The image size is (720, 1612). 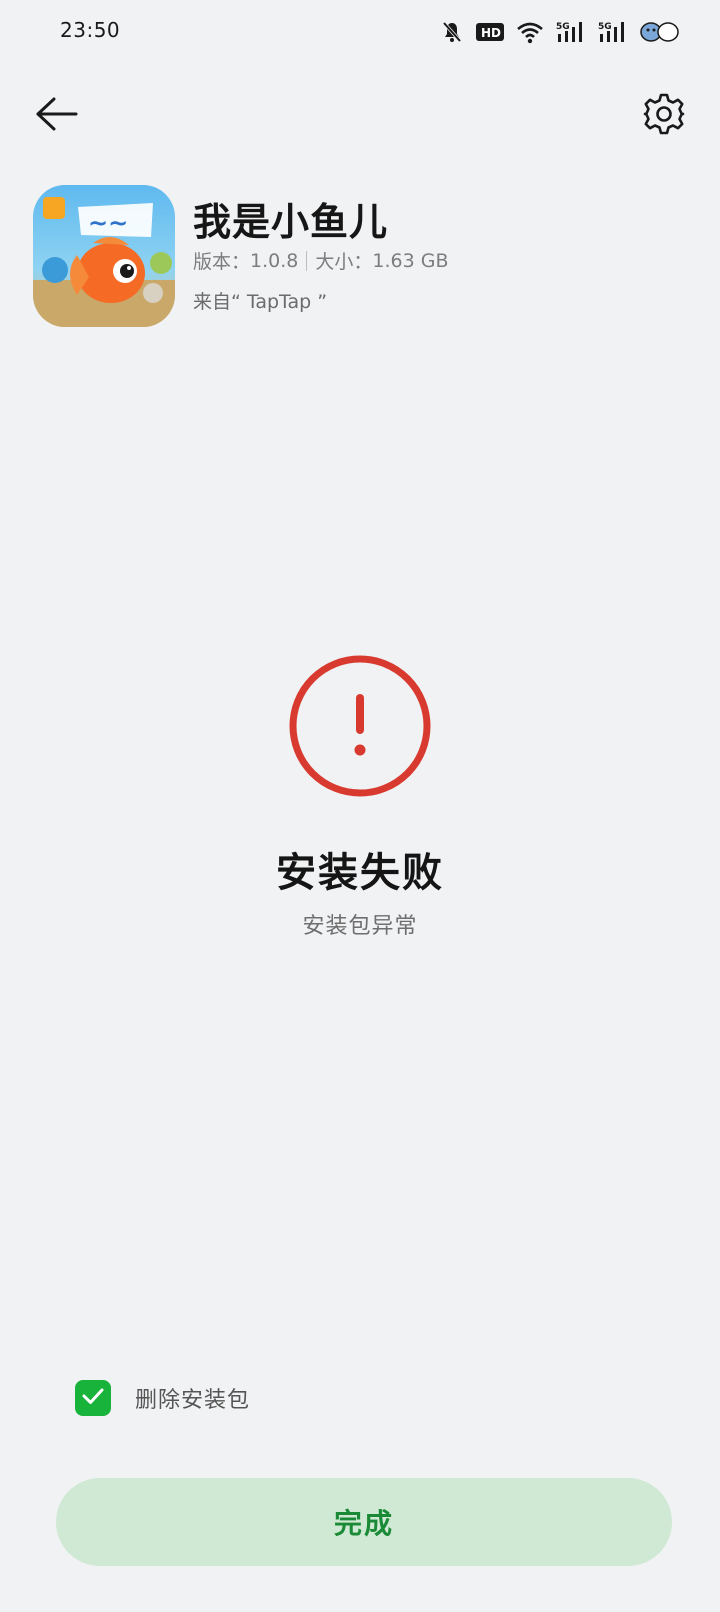 I want to click on checkmark-icon, so click(x=93, y=1398).